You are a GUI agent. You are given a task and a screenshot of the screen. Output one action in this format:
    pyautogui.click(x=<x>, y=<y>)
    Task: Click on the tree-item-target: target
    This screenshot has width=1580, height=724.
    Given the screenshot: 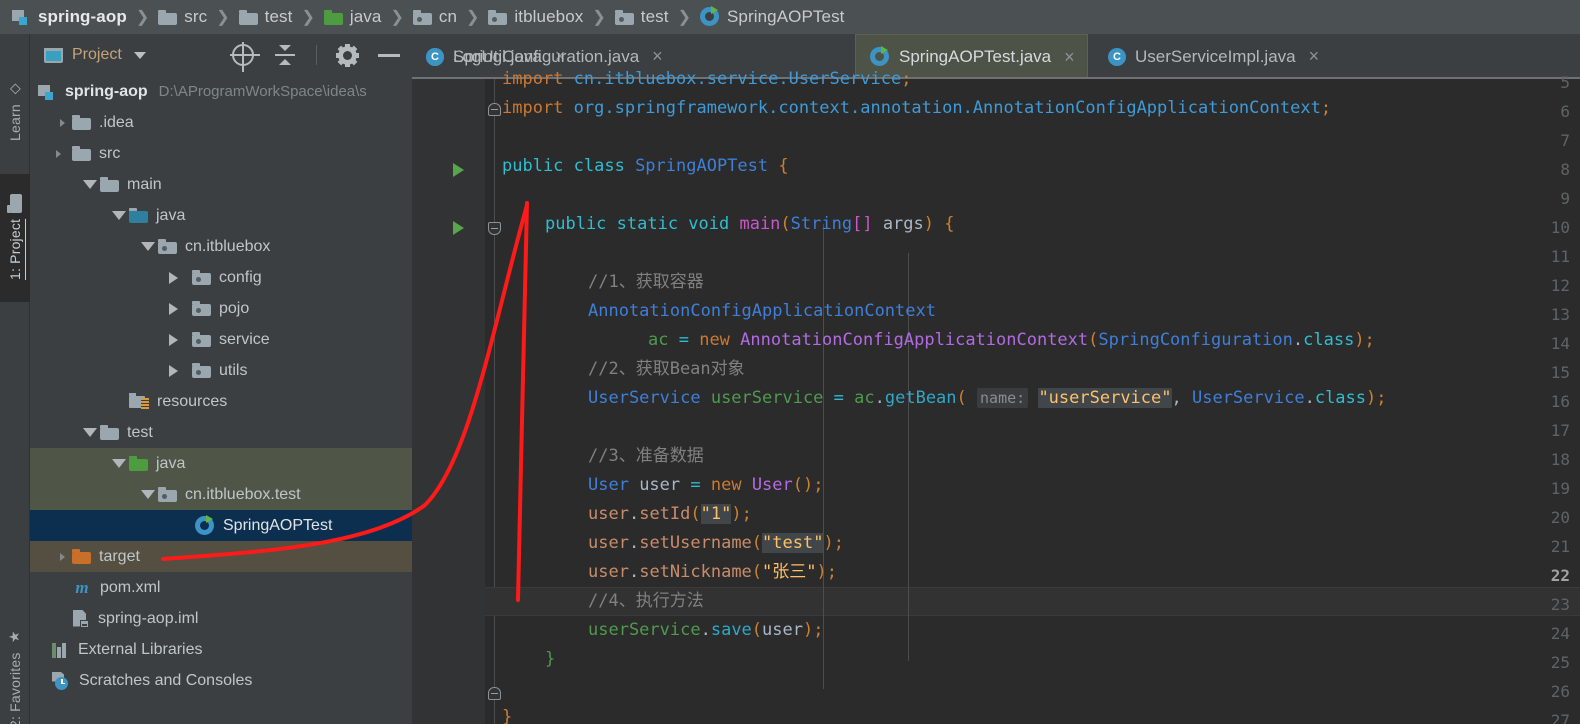 What is the action you would take?
    pyautogui.click(x=221, y=556)
    